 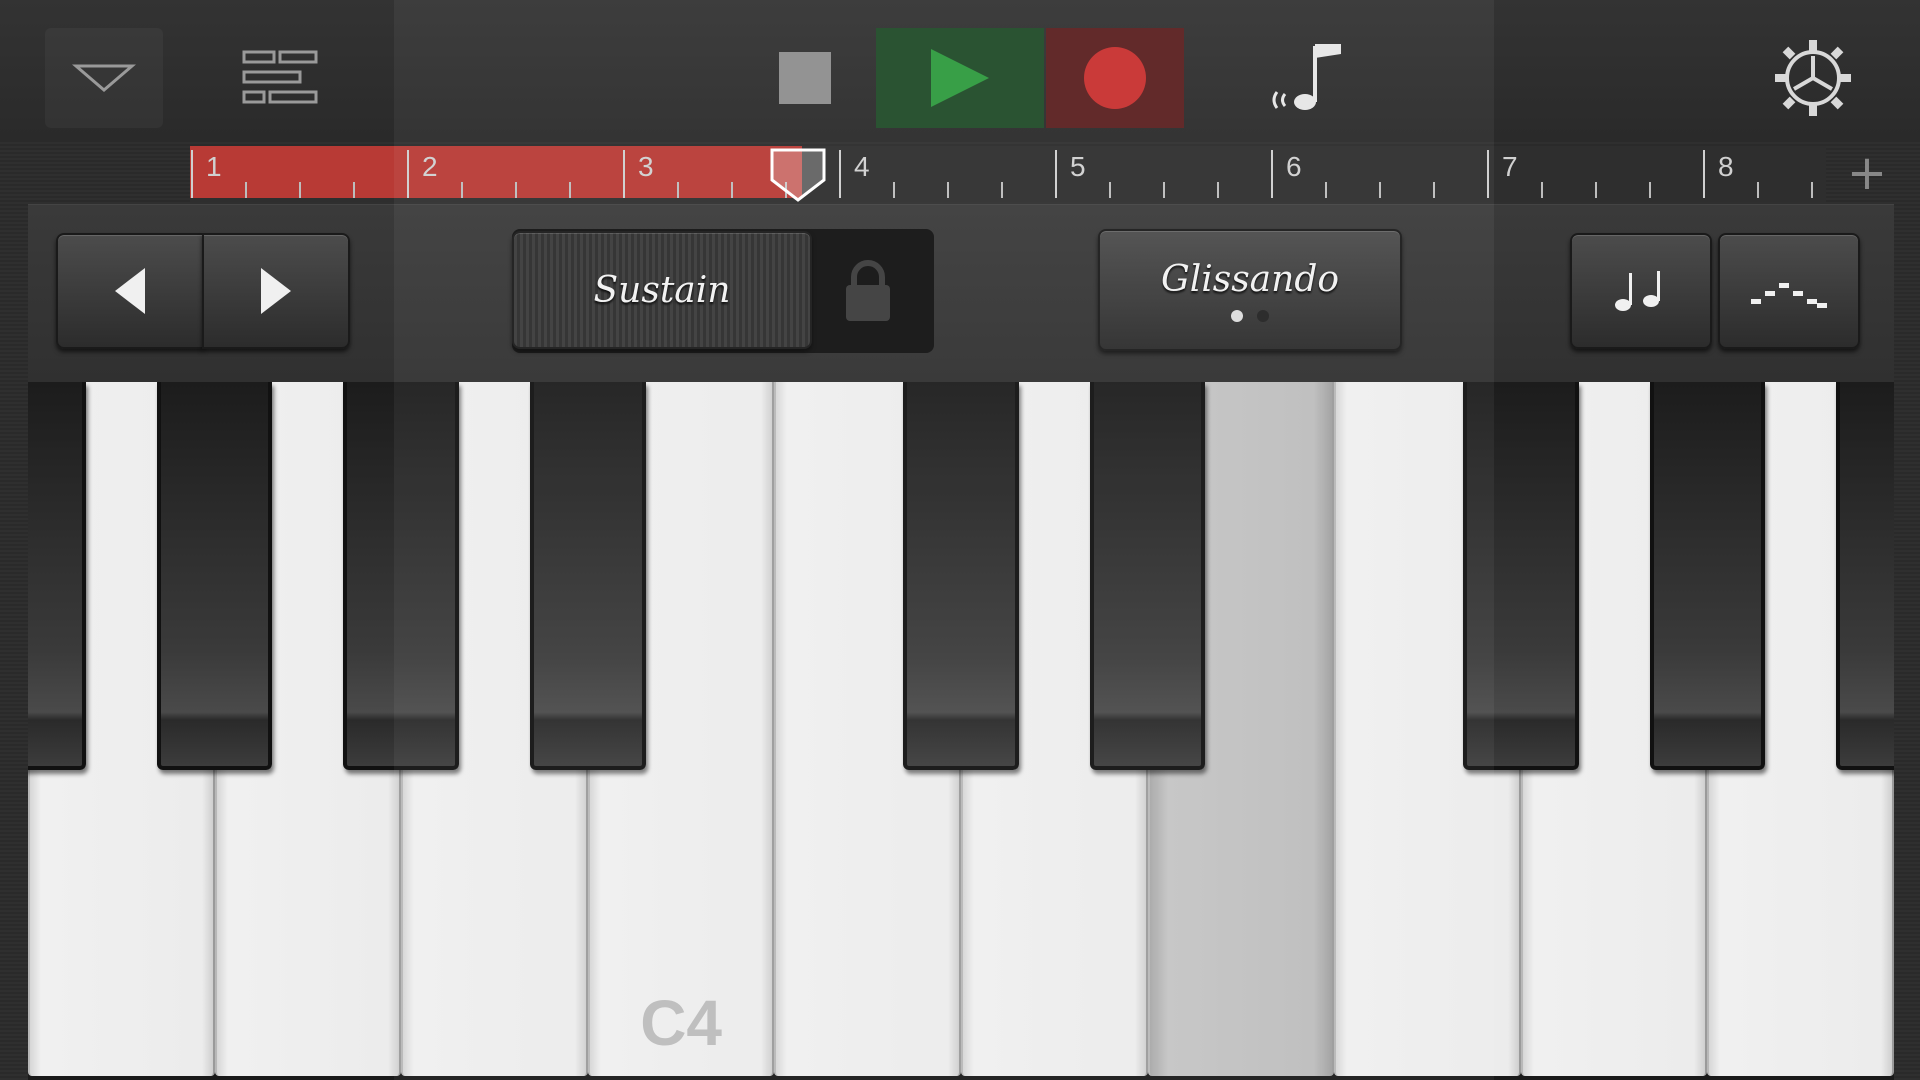 I want to click on page-dot, so click(x=1263, y=315).